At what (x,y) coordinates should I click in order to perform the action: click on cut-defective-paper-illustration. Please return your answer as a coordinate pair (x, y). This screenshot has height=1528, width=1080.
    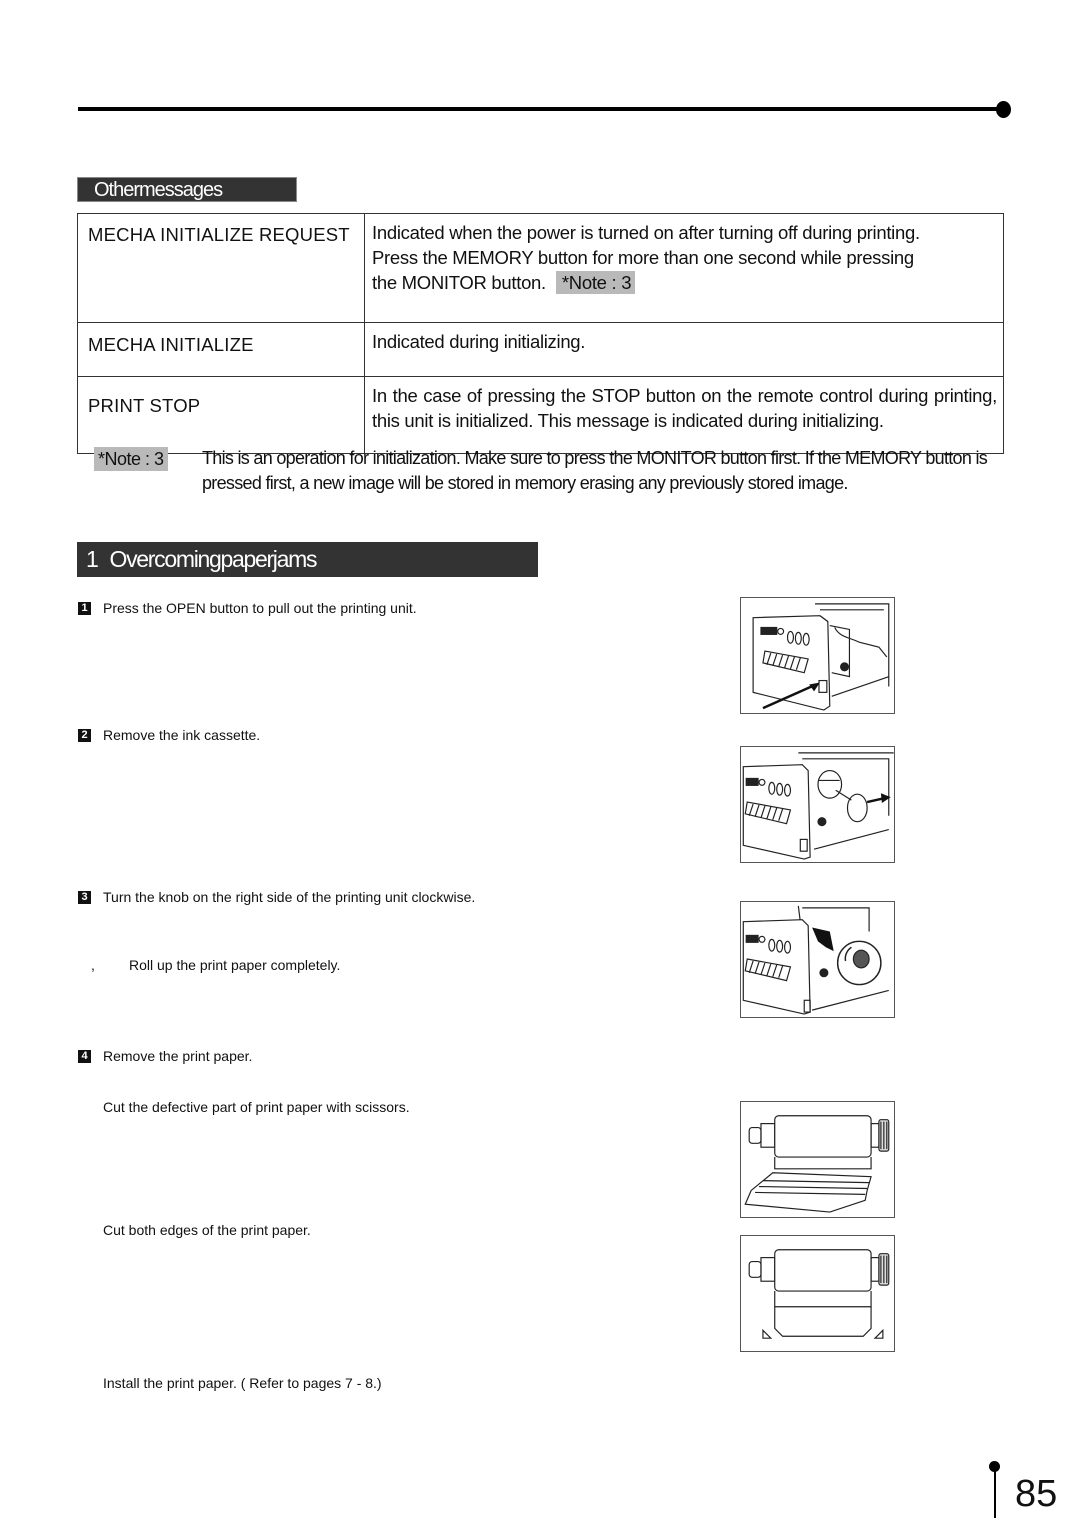
    Looking at the image, I should click on (817, 1159).